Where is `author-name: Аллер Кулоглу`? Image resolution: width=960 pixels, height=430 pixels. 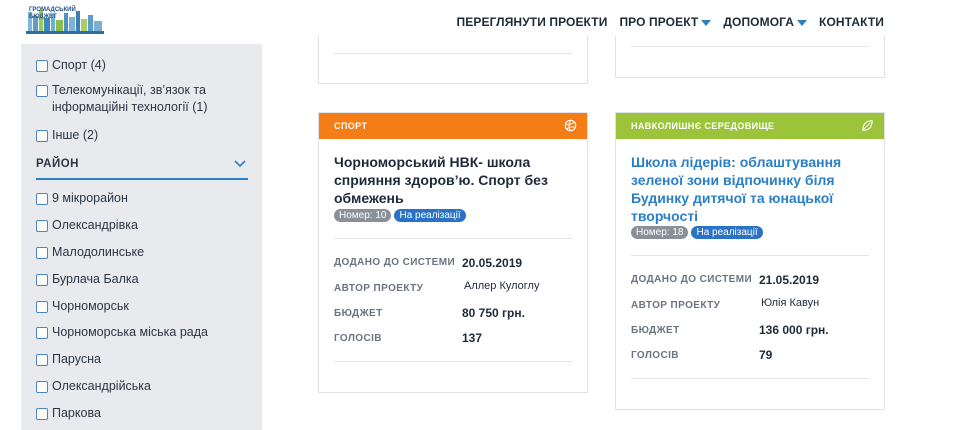
author-name: Аллер Кулоглу is located at coordinates (502, 286).